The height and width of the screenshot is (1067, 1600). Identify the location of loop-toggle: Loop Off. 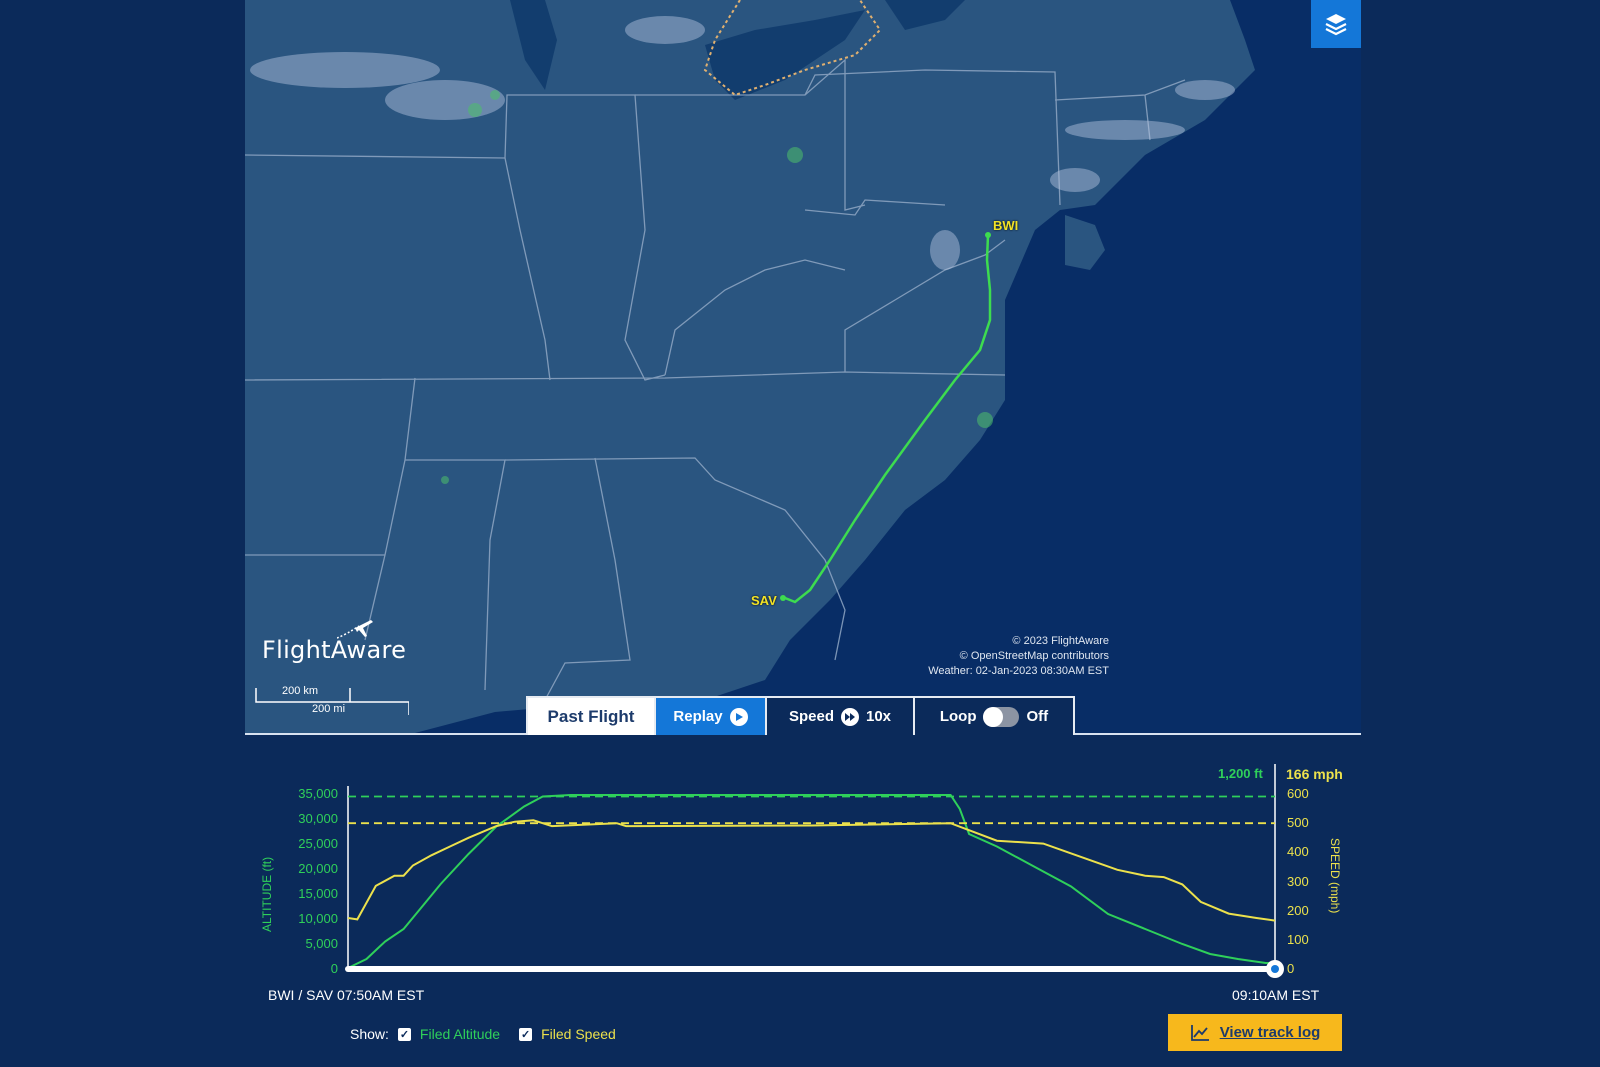
(994, 716).